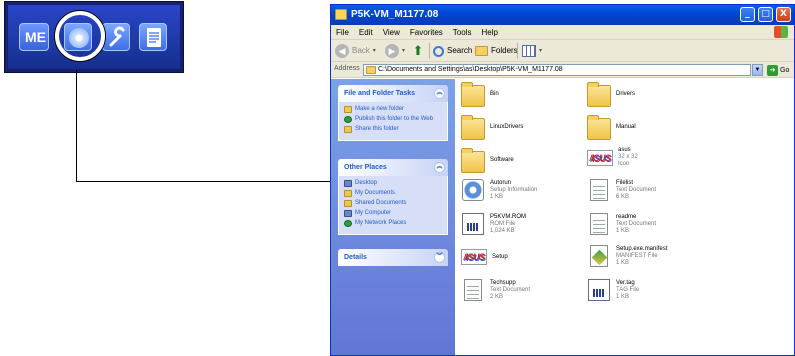 The image size is (795, 356). What do you see at coordinates (366, 32) in the screenshot?
I see `menu-edit: Edit` at bounding box center [366, 32].